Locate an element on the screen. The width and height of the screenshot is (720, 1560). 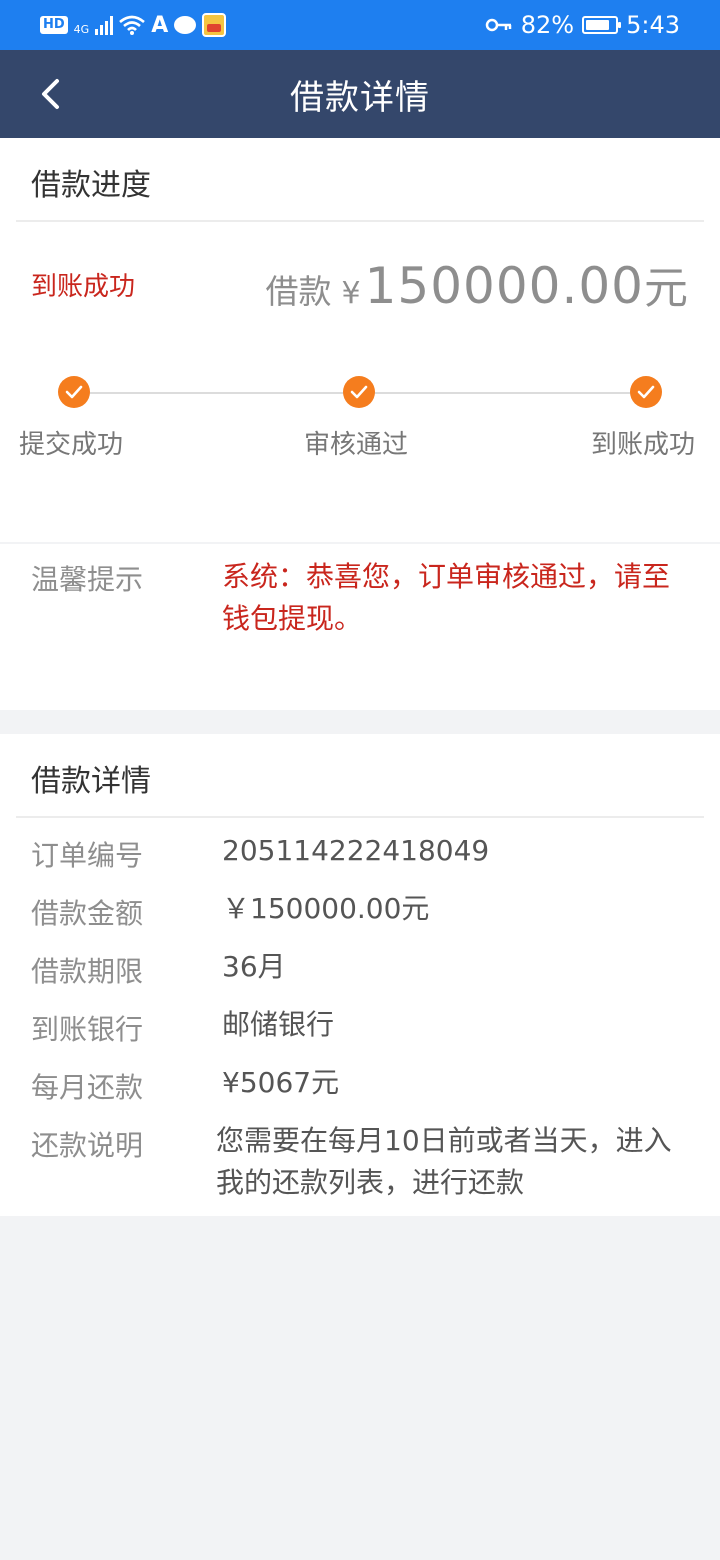
detail-key: 借款期限 is located at coordinates (87, 971).